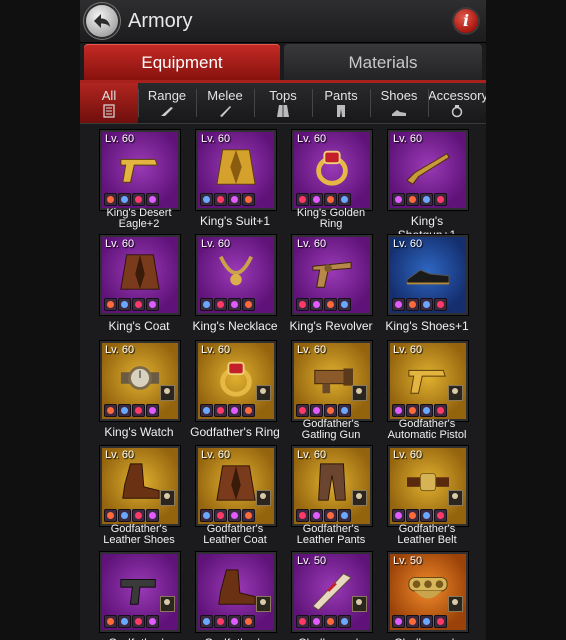 The height and width of the screenshot is (640, 566). I want to click on list-icon, so click(109, 111).